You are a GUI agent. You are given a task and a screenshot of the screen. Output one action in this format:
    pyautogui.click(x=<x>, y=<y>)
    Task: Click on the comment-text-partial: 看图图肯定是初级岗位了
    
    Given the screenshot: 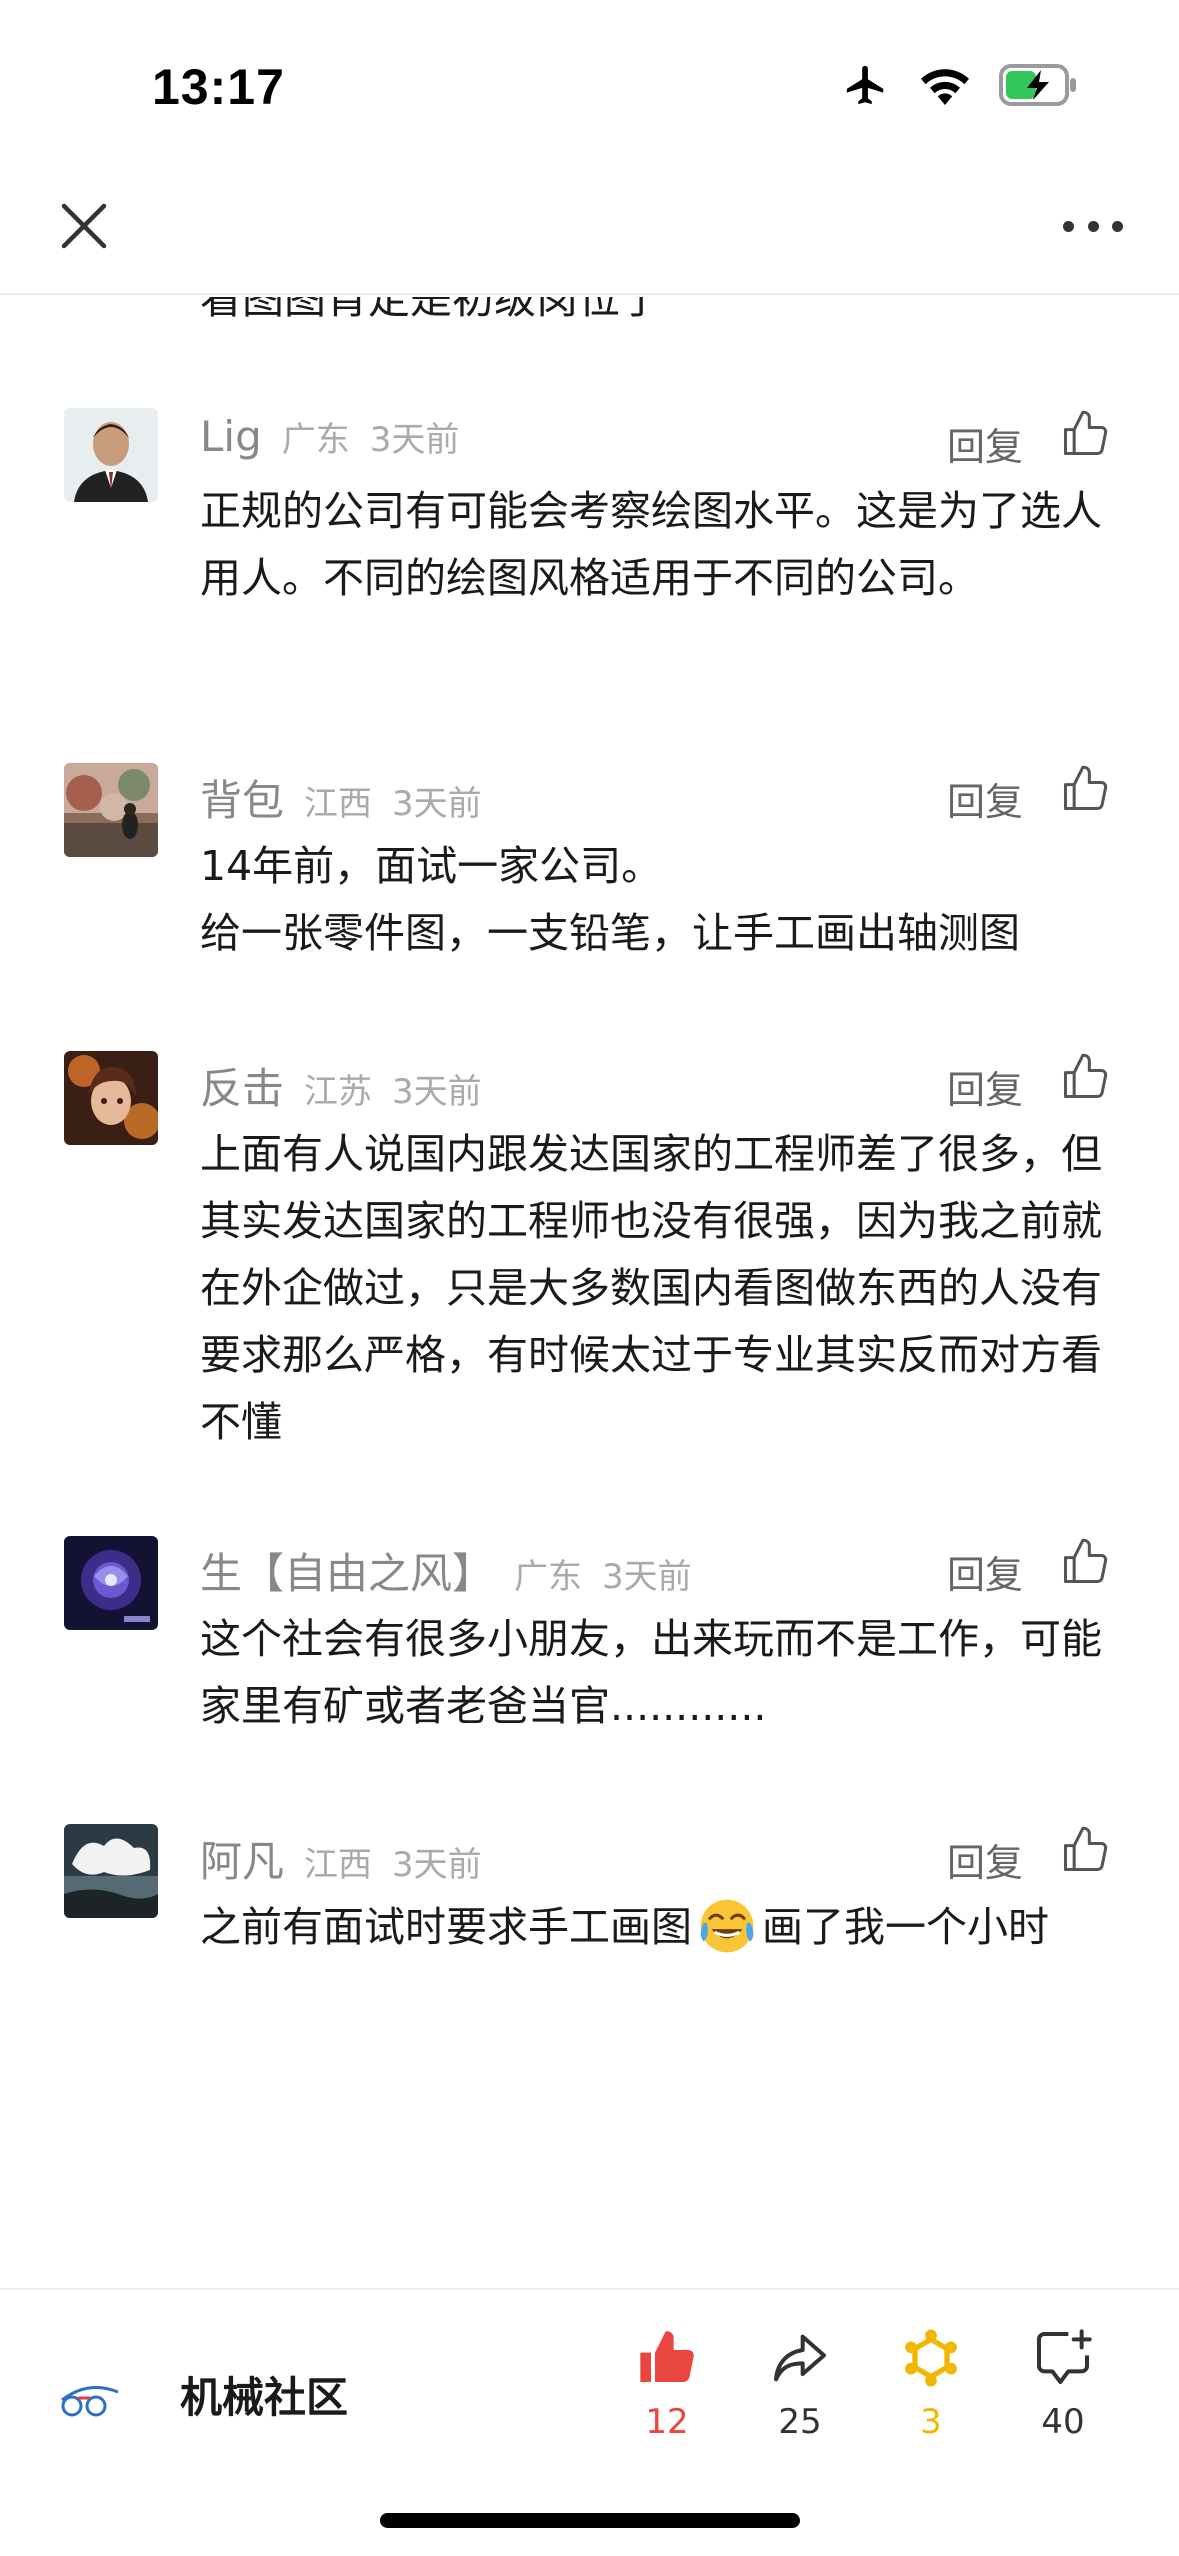 What is the action you would take?
    pyautogui.click(x=431, y=310)
    